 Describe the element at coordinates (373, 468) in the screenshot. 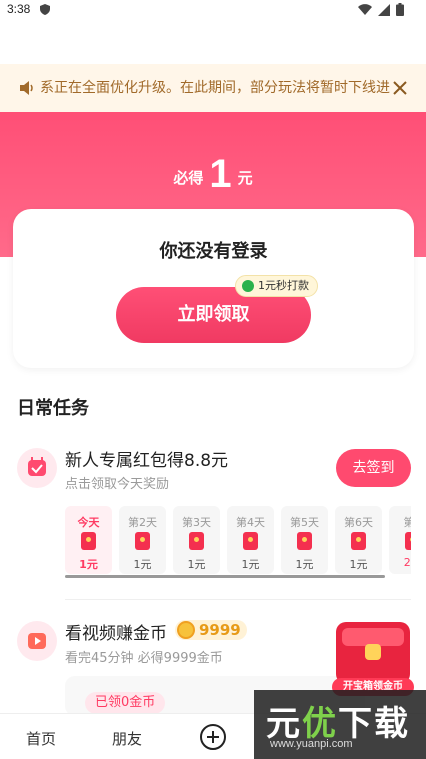

I see `check-in-button: 去签到` at that location.